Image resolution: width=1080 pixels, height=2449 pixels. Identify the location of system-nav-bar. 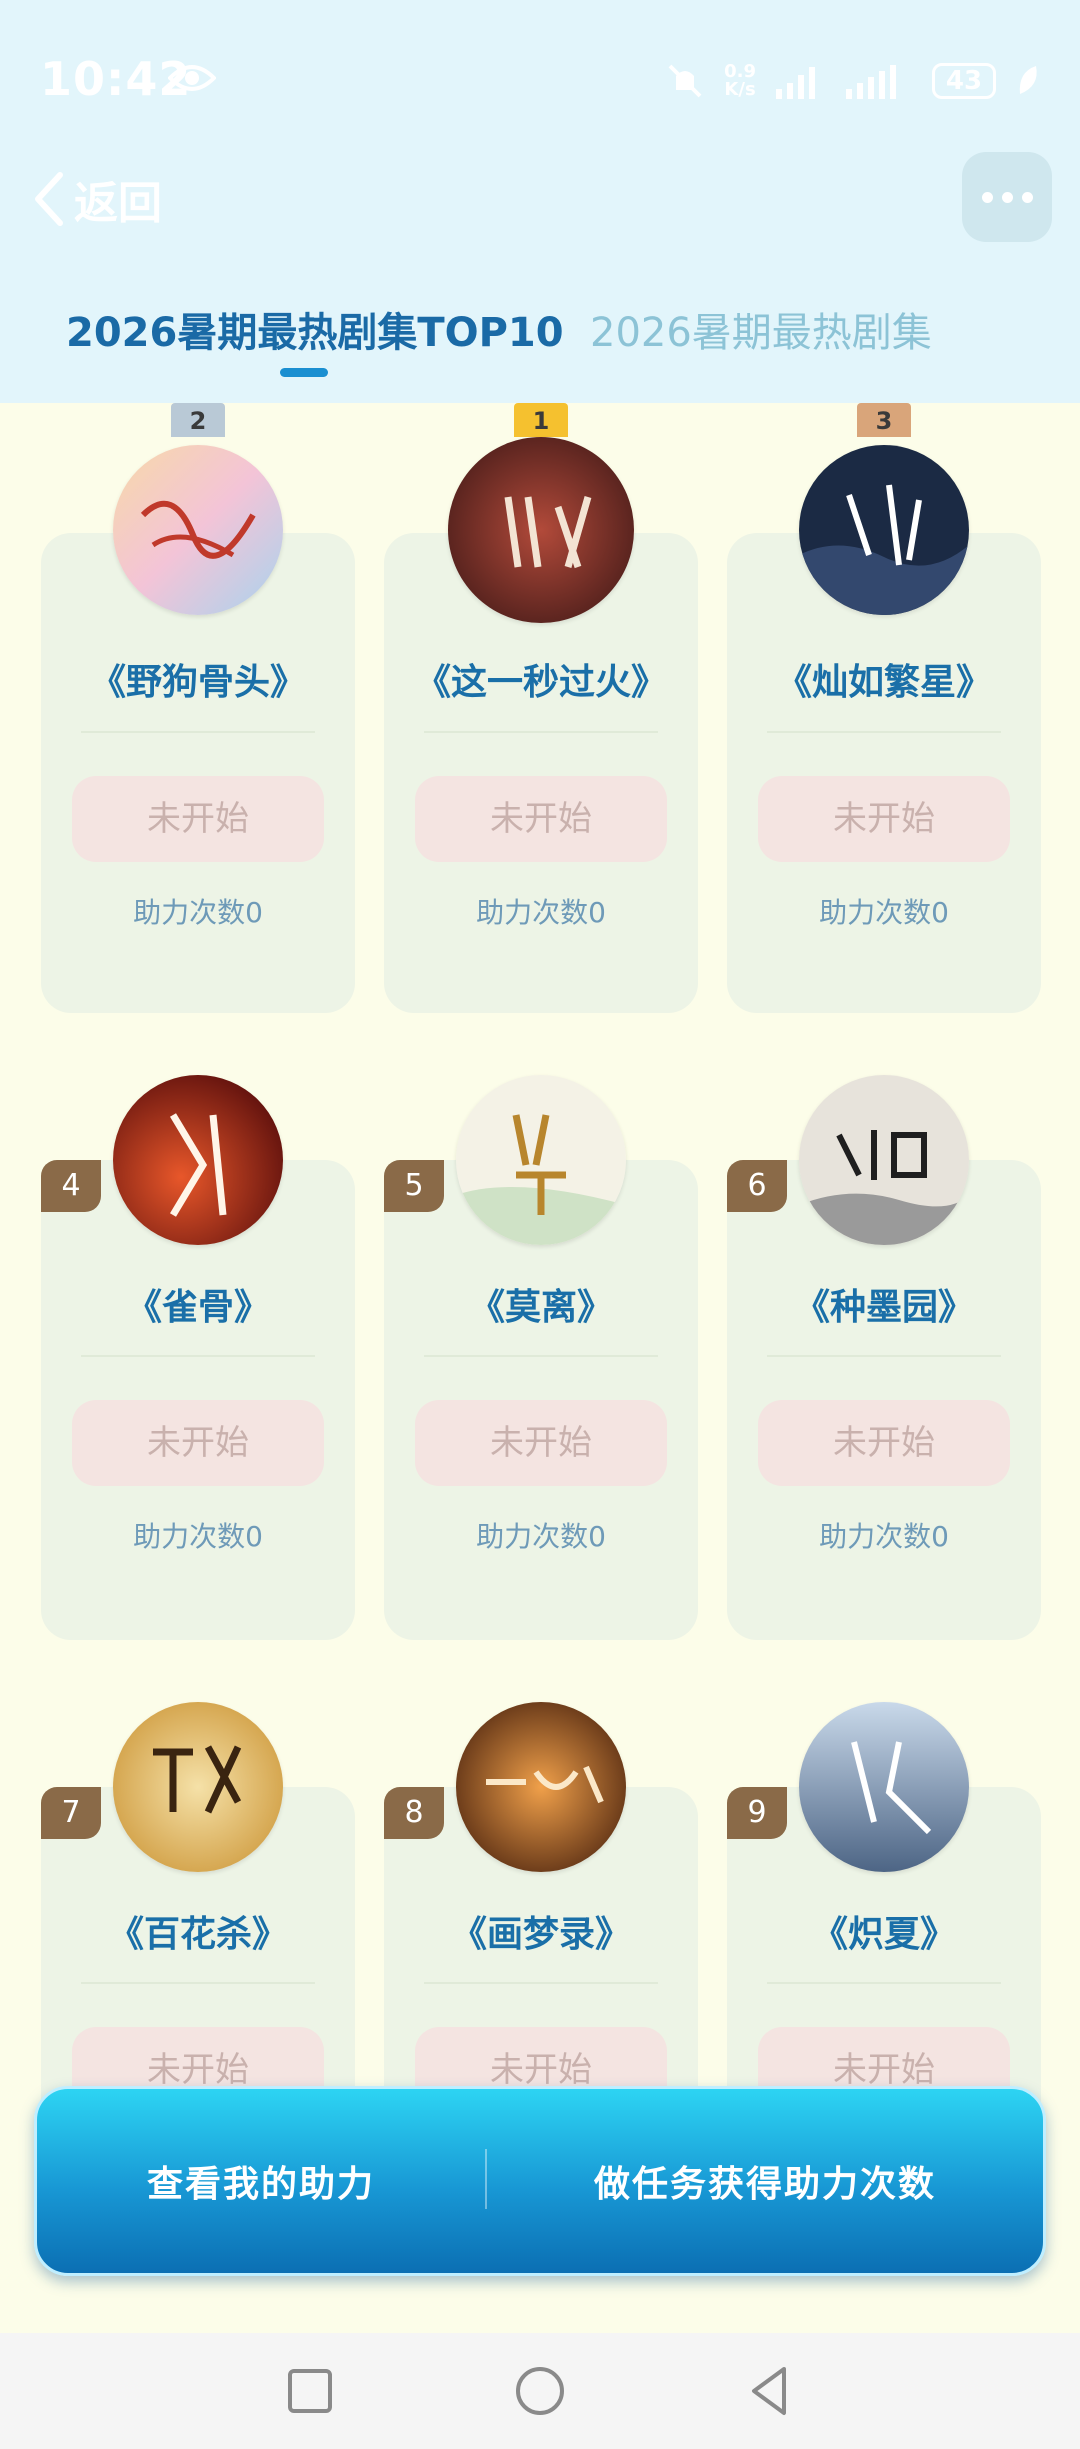
(540, 2391).